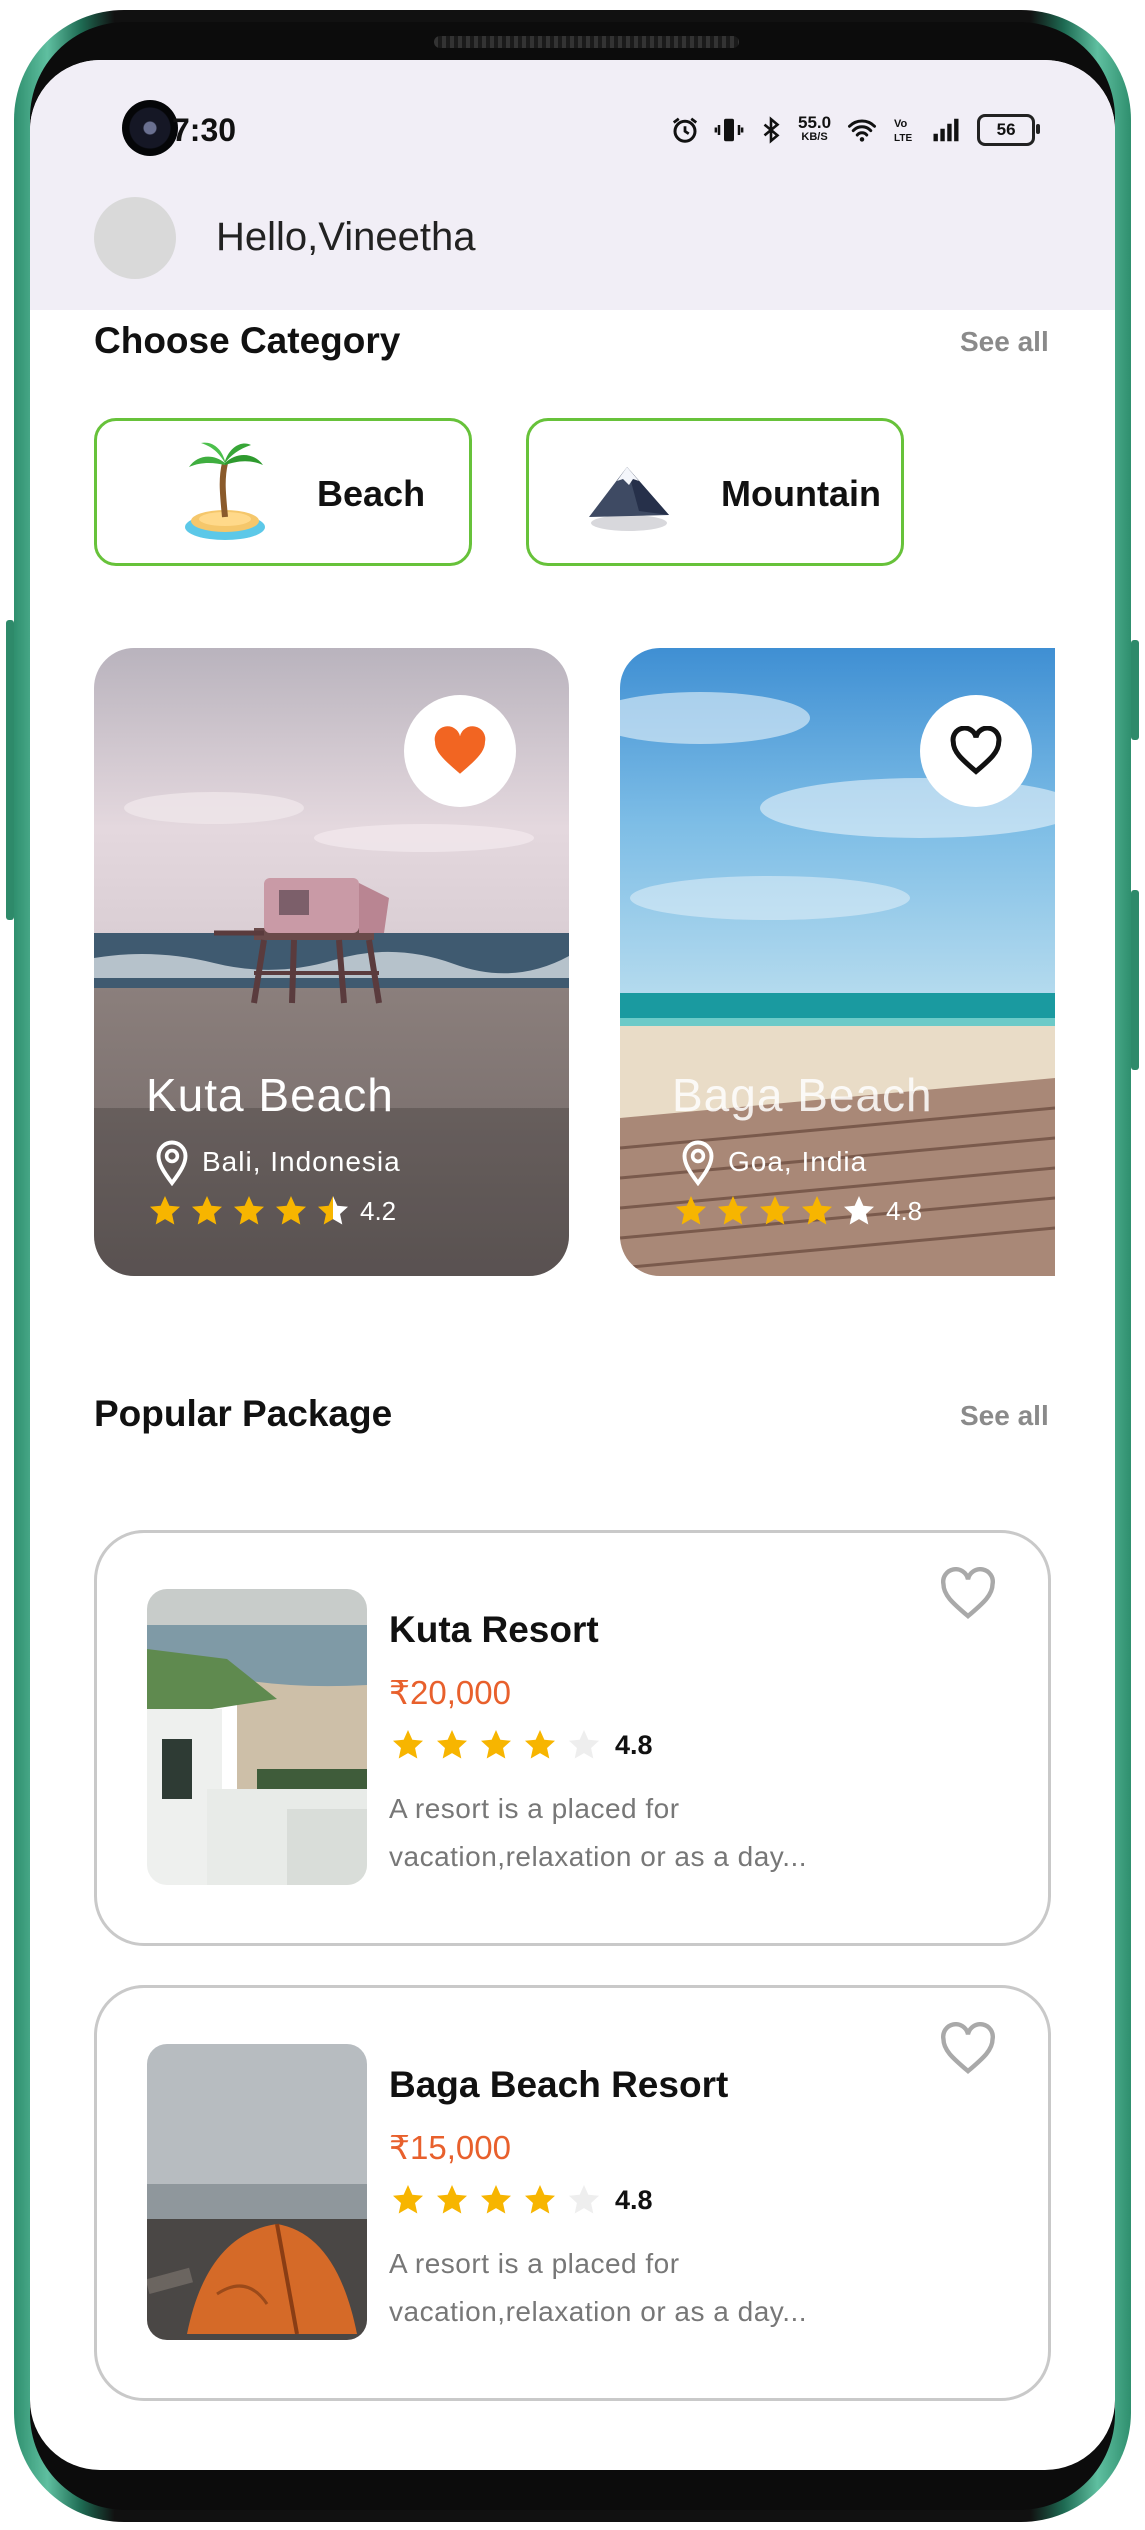 The width and height of the screenshot is (1145, 2530). What do you see at coordinates (150, 128) in the screenshot?
I see `front-camera` at bounding box center [150, 128].